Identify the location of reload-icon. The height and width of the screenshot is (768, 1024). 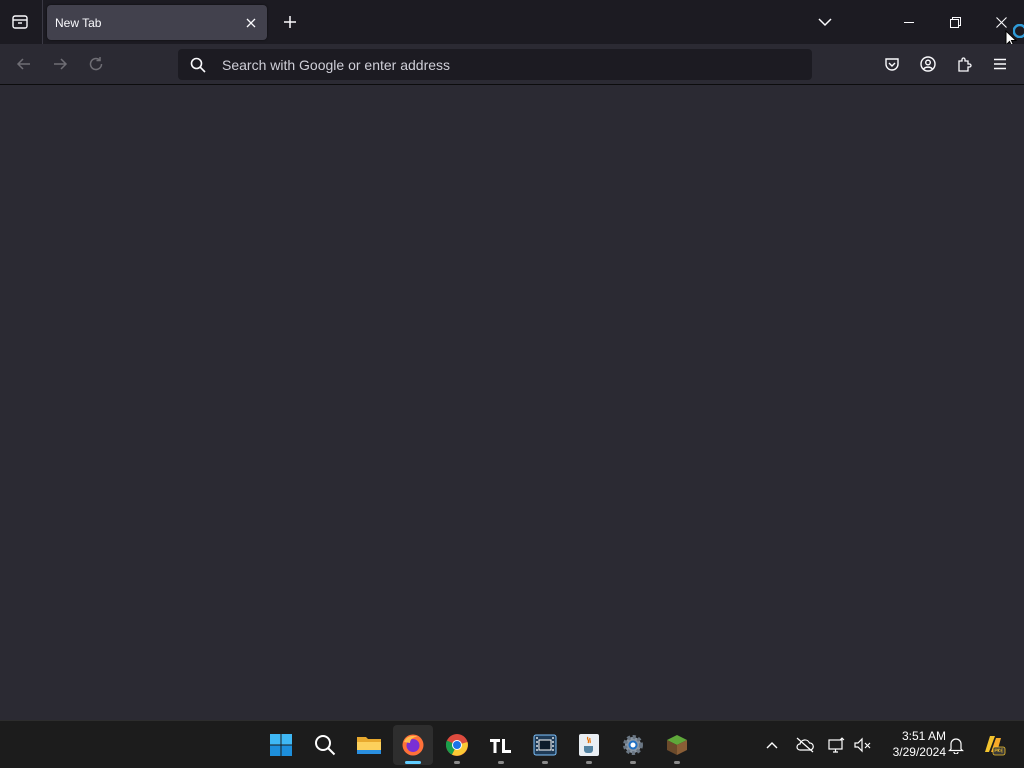
(96, 64).